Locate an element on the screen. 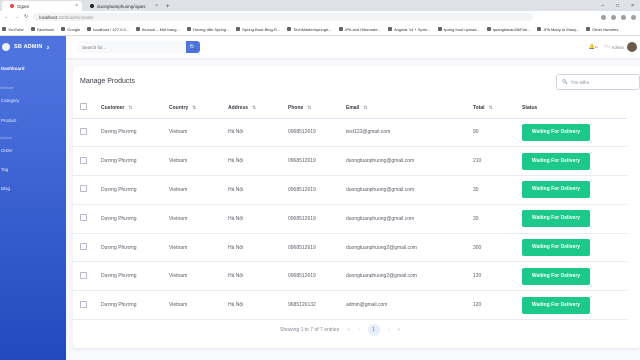 The width and height of the screenshot is (640, 360). page-1-button: 1 is located at coordinates (373, 330).